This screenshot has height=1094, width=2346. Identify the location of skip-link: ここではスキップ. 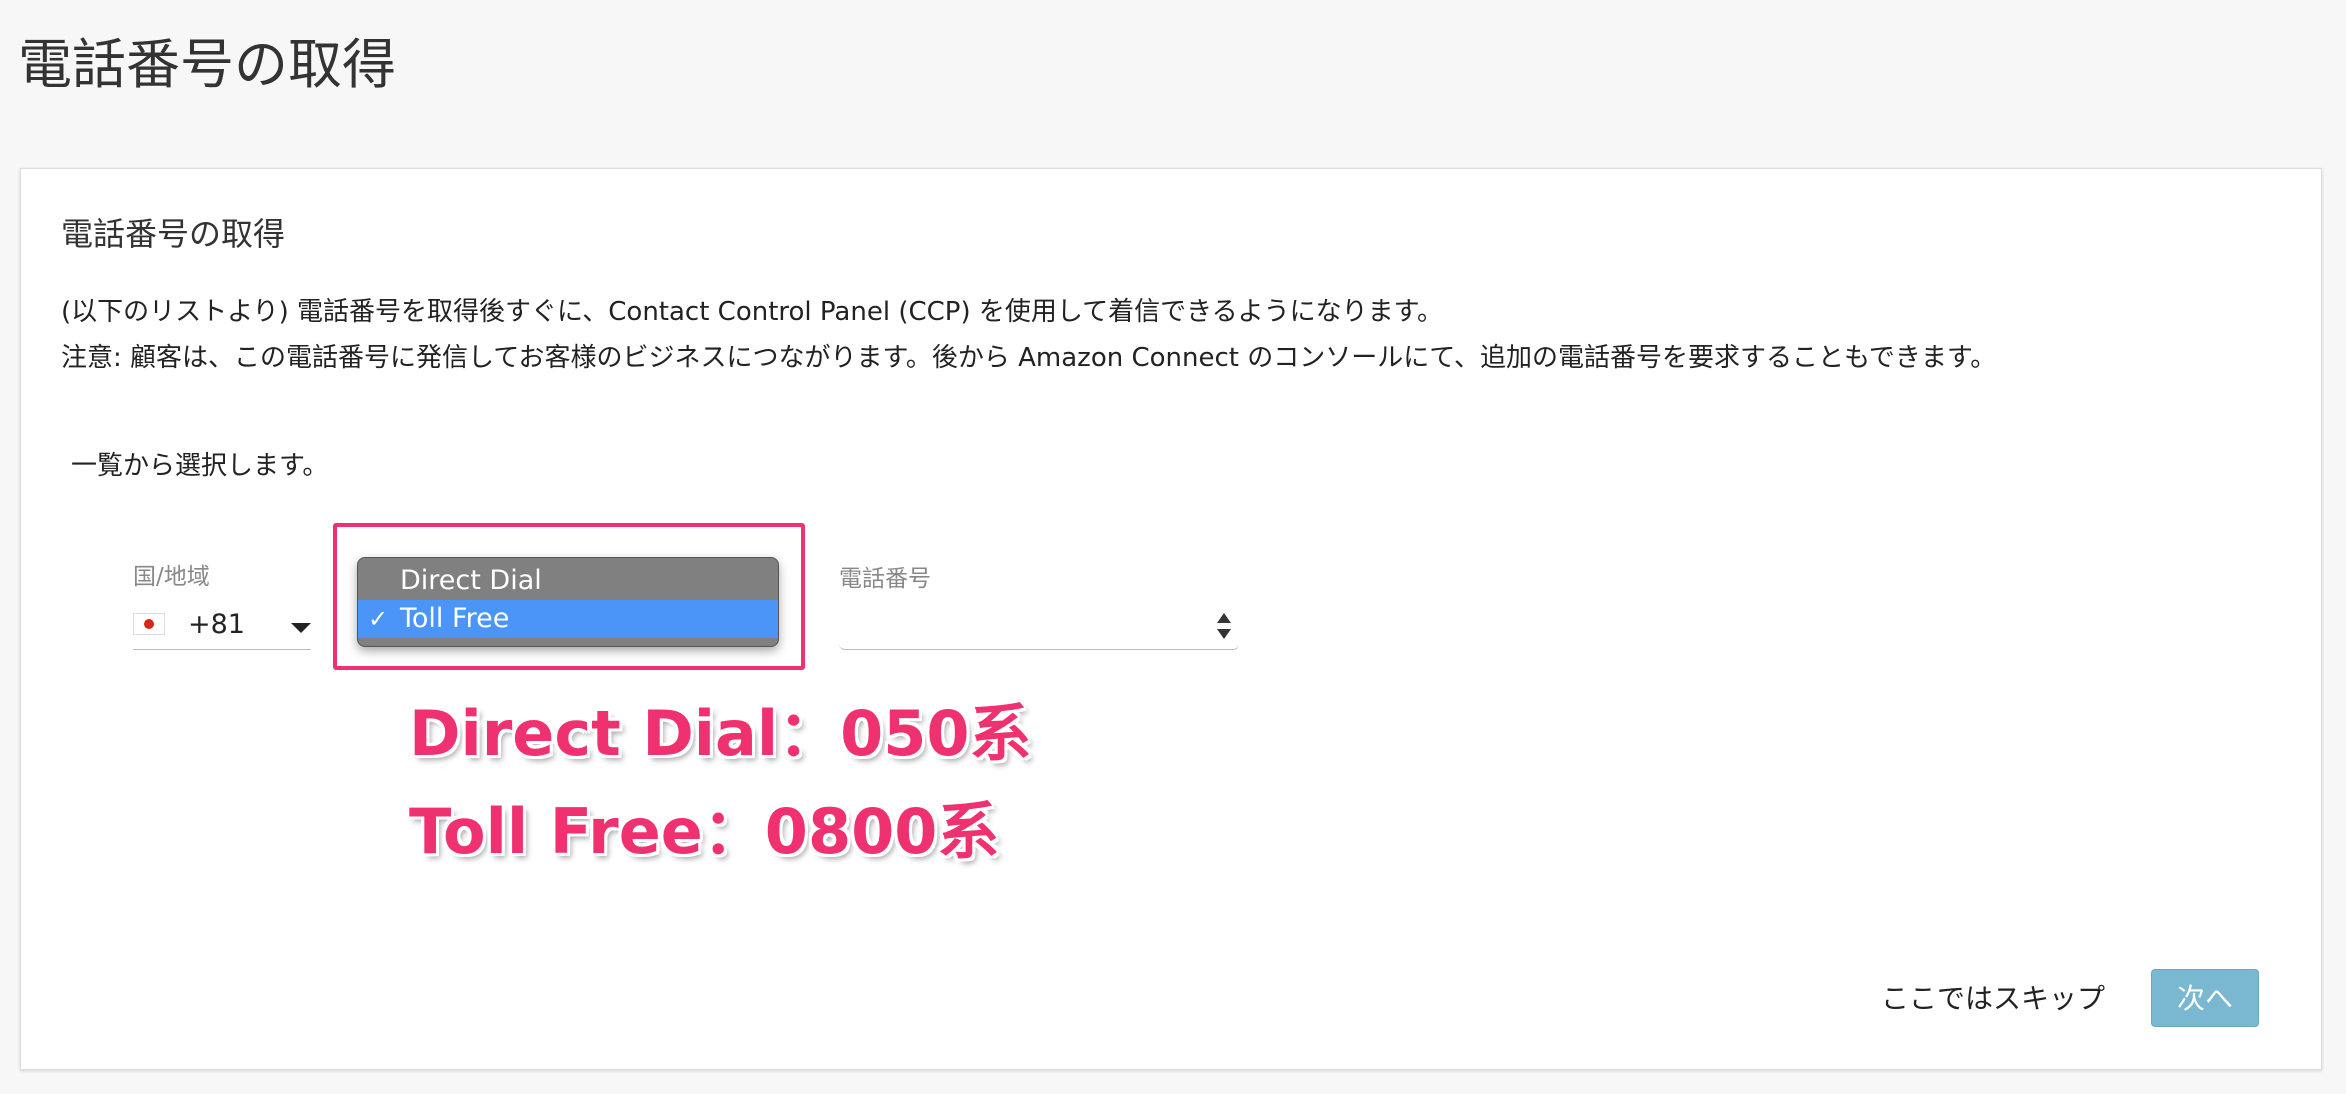
(1993, 997).